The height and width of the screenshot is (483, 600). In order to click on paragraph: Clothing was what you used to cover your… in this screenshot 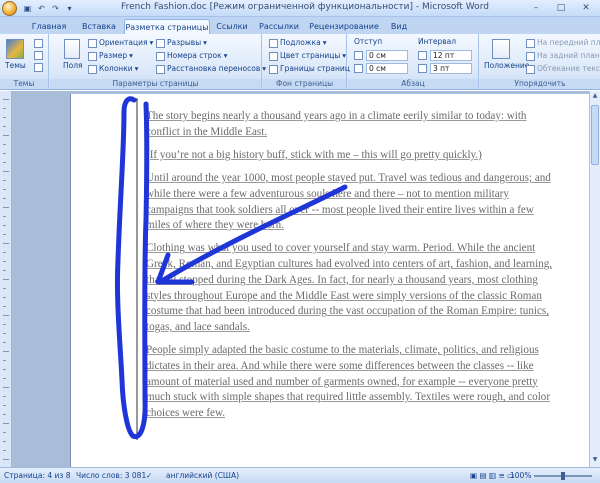, I will do `click(351, 288)`.